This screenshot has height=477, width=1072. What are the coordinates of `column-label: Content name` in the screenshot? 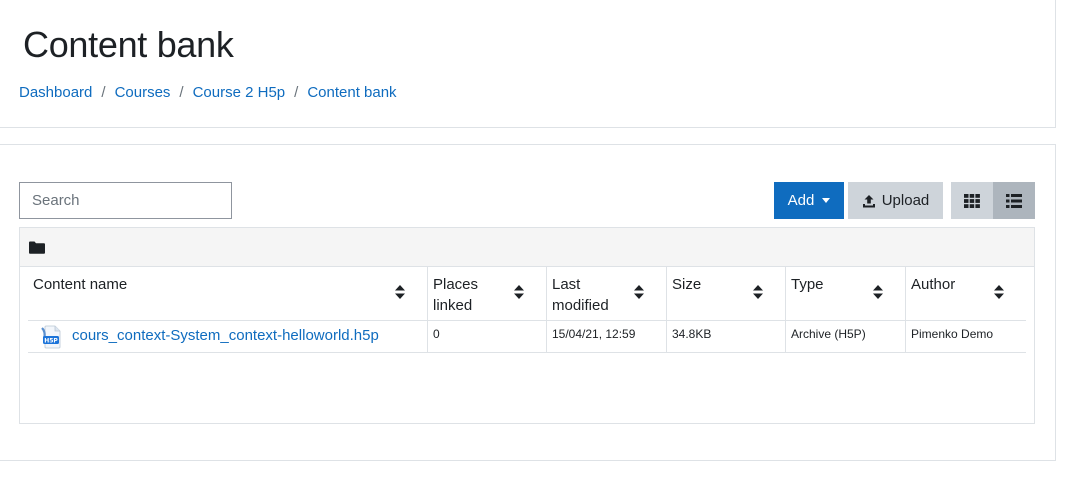 It's located at (80, 284).